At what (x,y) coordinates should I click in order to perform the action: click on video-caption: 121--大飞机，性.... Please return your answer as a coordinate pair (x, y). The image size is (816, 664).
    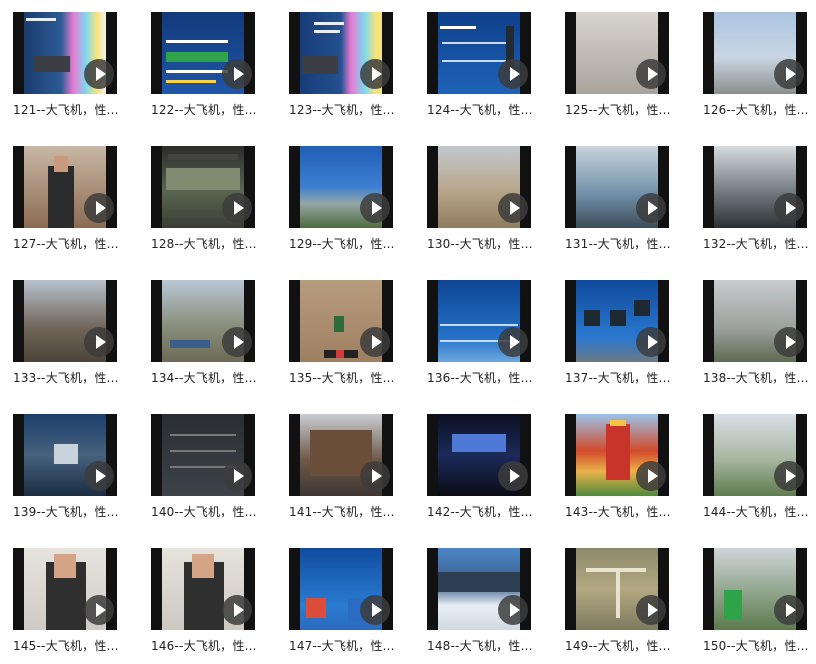
    Looking at the image, I should click on (72, 109).